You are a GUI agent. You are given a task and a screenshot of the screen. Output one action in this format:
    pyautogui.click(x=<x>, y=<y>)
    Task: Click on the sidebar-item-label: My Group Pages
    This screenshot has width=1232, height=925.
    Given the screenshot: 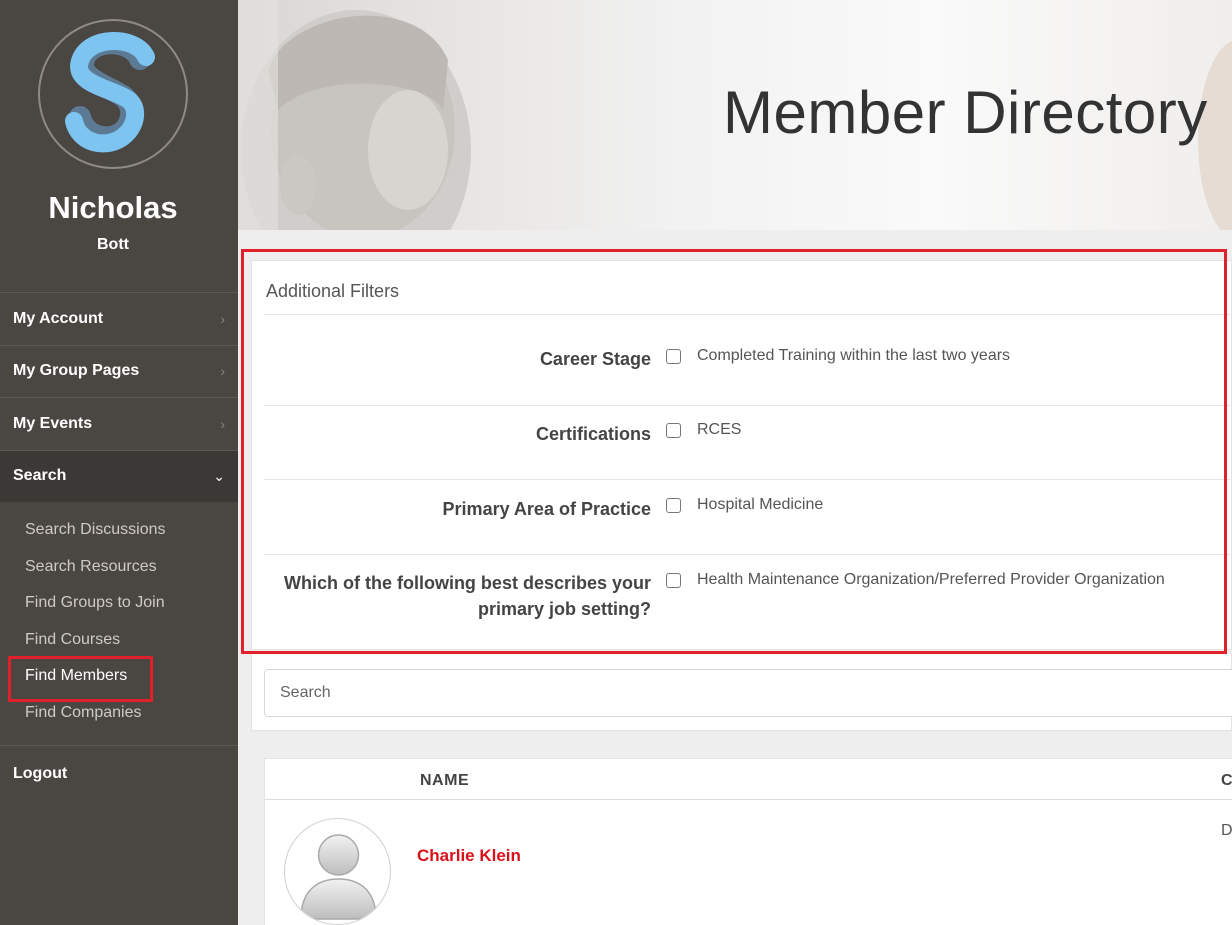 What is the action you would take?
    pyautogui.click(x=76, y=371)
    